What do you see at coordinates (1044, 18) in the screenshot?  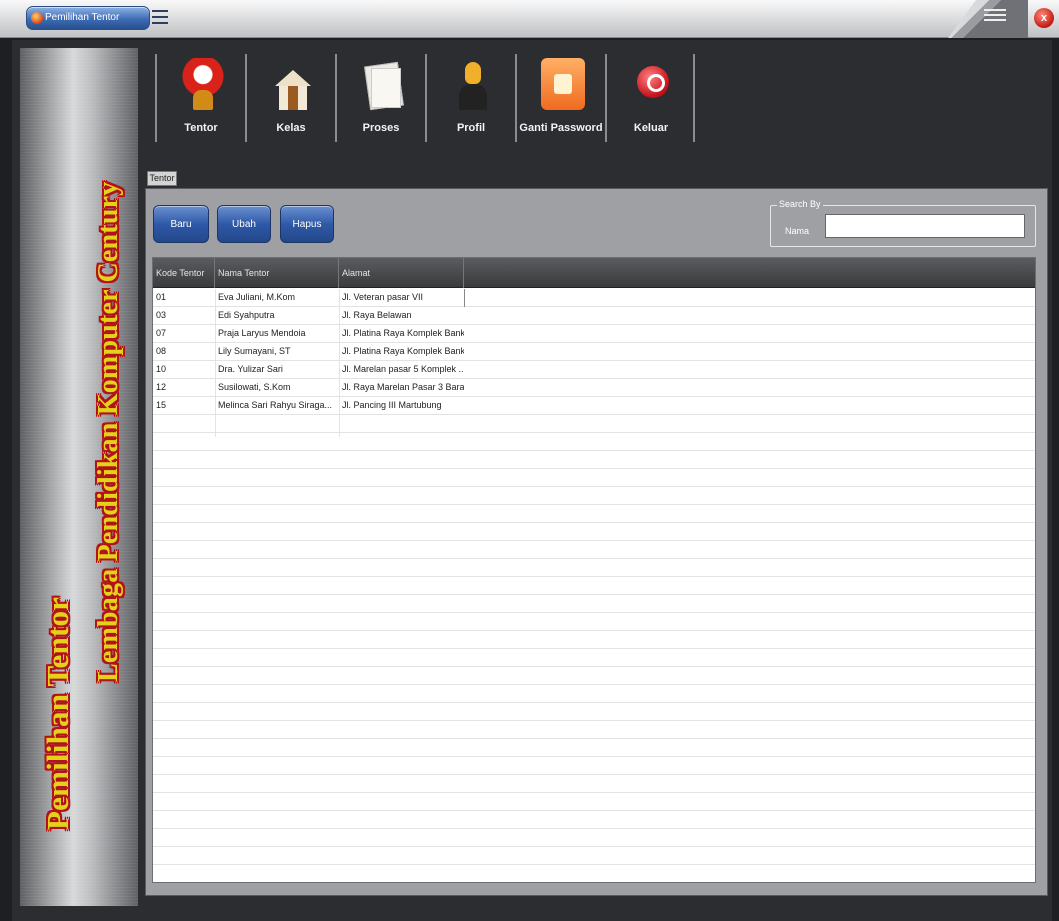 I see `close-button: x` at bounding box center [1044, 18].